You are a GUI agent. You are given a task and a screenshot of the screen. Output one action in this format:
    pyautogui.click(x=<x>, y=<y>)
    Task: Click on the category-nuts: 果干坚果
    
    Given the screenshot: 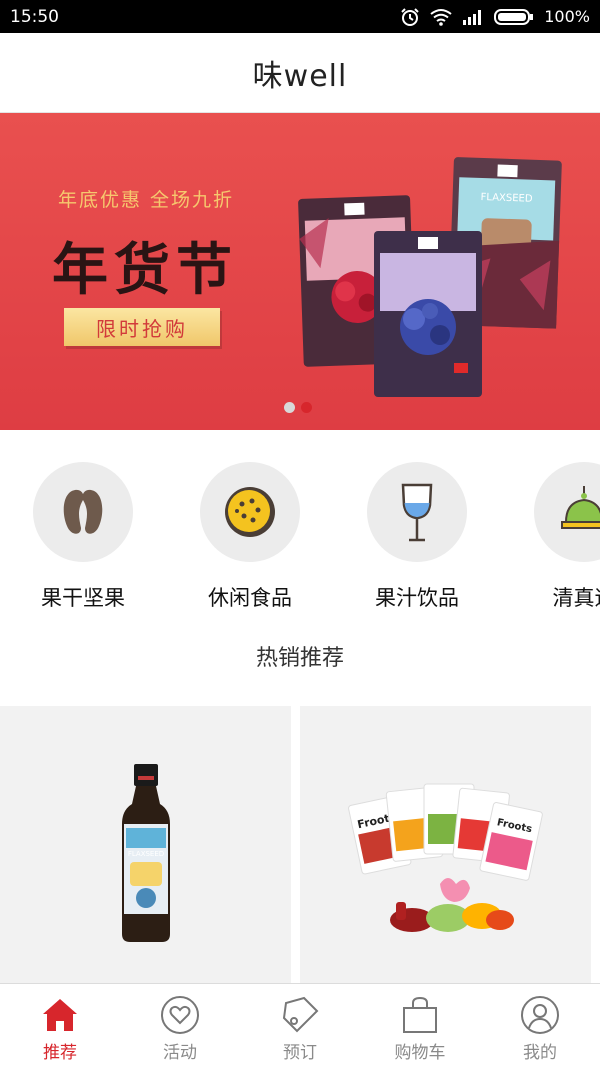 What is the action you would take?
    pyautogui.click(x=83, y=537)
    